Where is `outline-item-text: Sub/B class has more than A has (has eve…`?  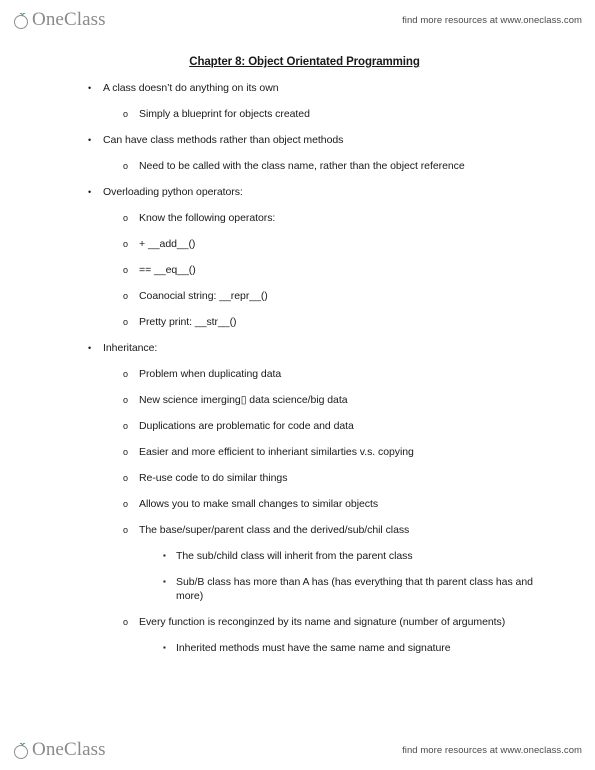 outline-item-text: Sub/B class has more than A has (has eve… is located at coordinates (354, 589).